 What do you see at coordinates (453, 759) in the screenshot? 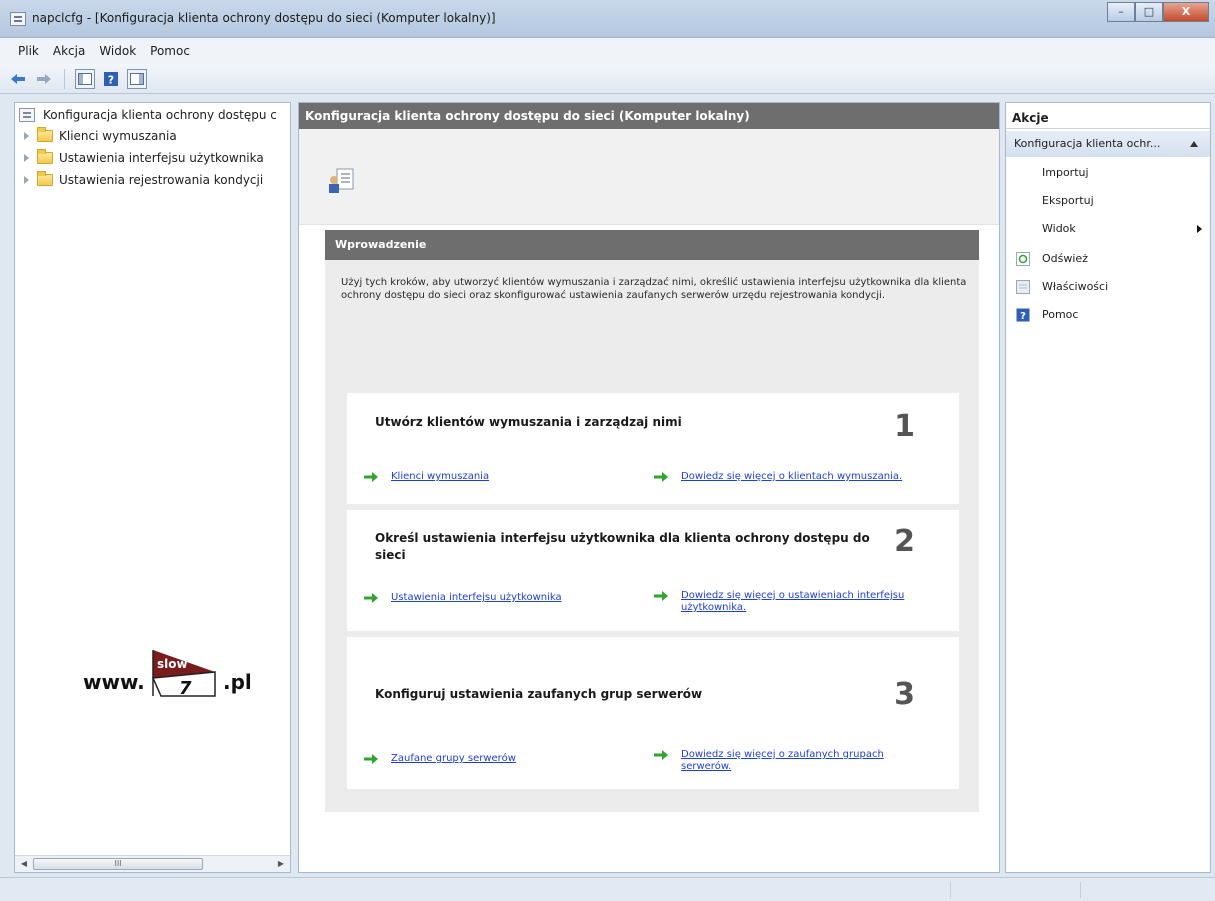
I see `link-zaufane-grupy: Zaufane grupy serwerów` at bounding box center [453, 759].